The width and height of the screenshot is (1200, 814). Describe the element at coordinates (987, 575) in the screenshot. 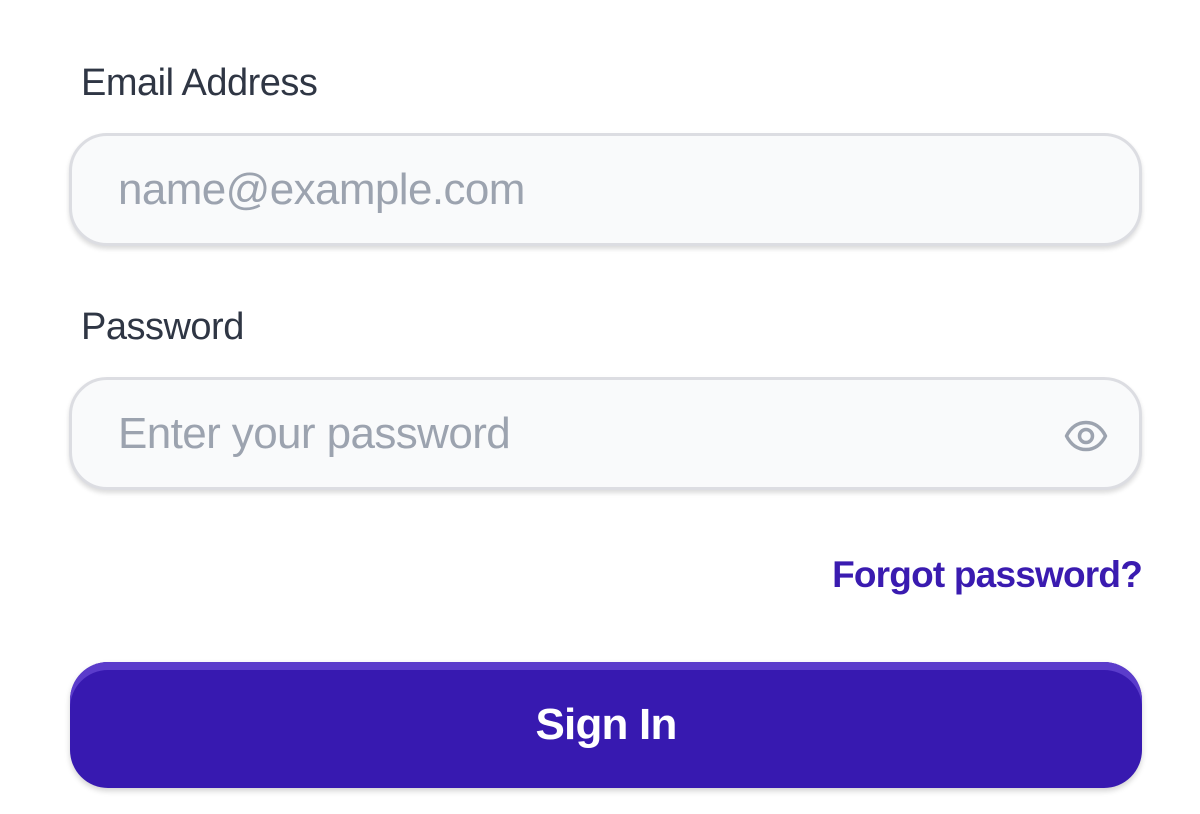

I see `forgot-password-link: Forgot password?` at that location.